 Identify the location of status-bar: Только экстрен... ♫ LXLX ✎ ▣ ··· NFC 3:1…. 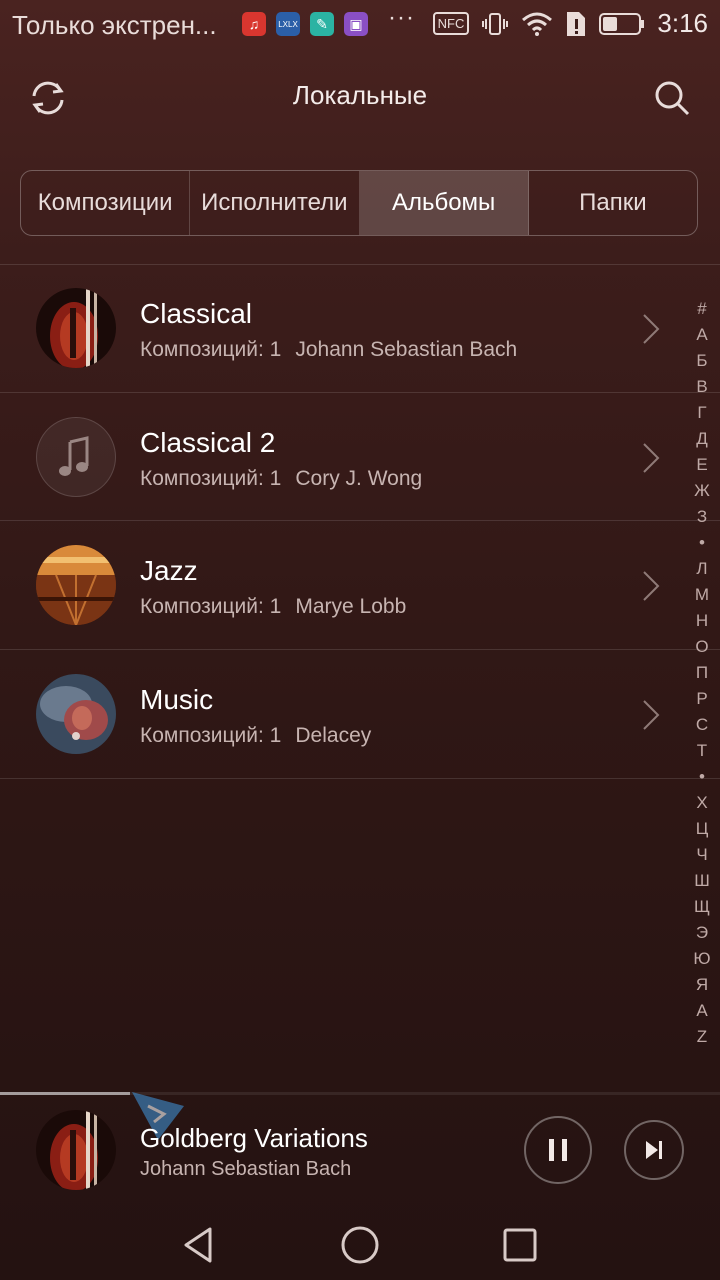
(360, 25).